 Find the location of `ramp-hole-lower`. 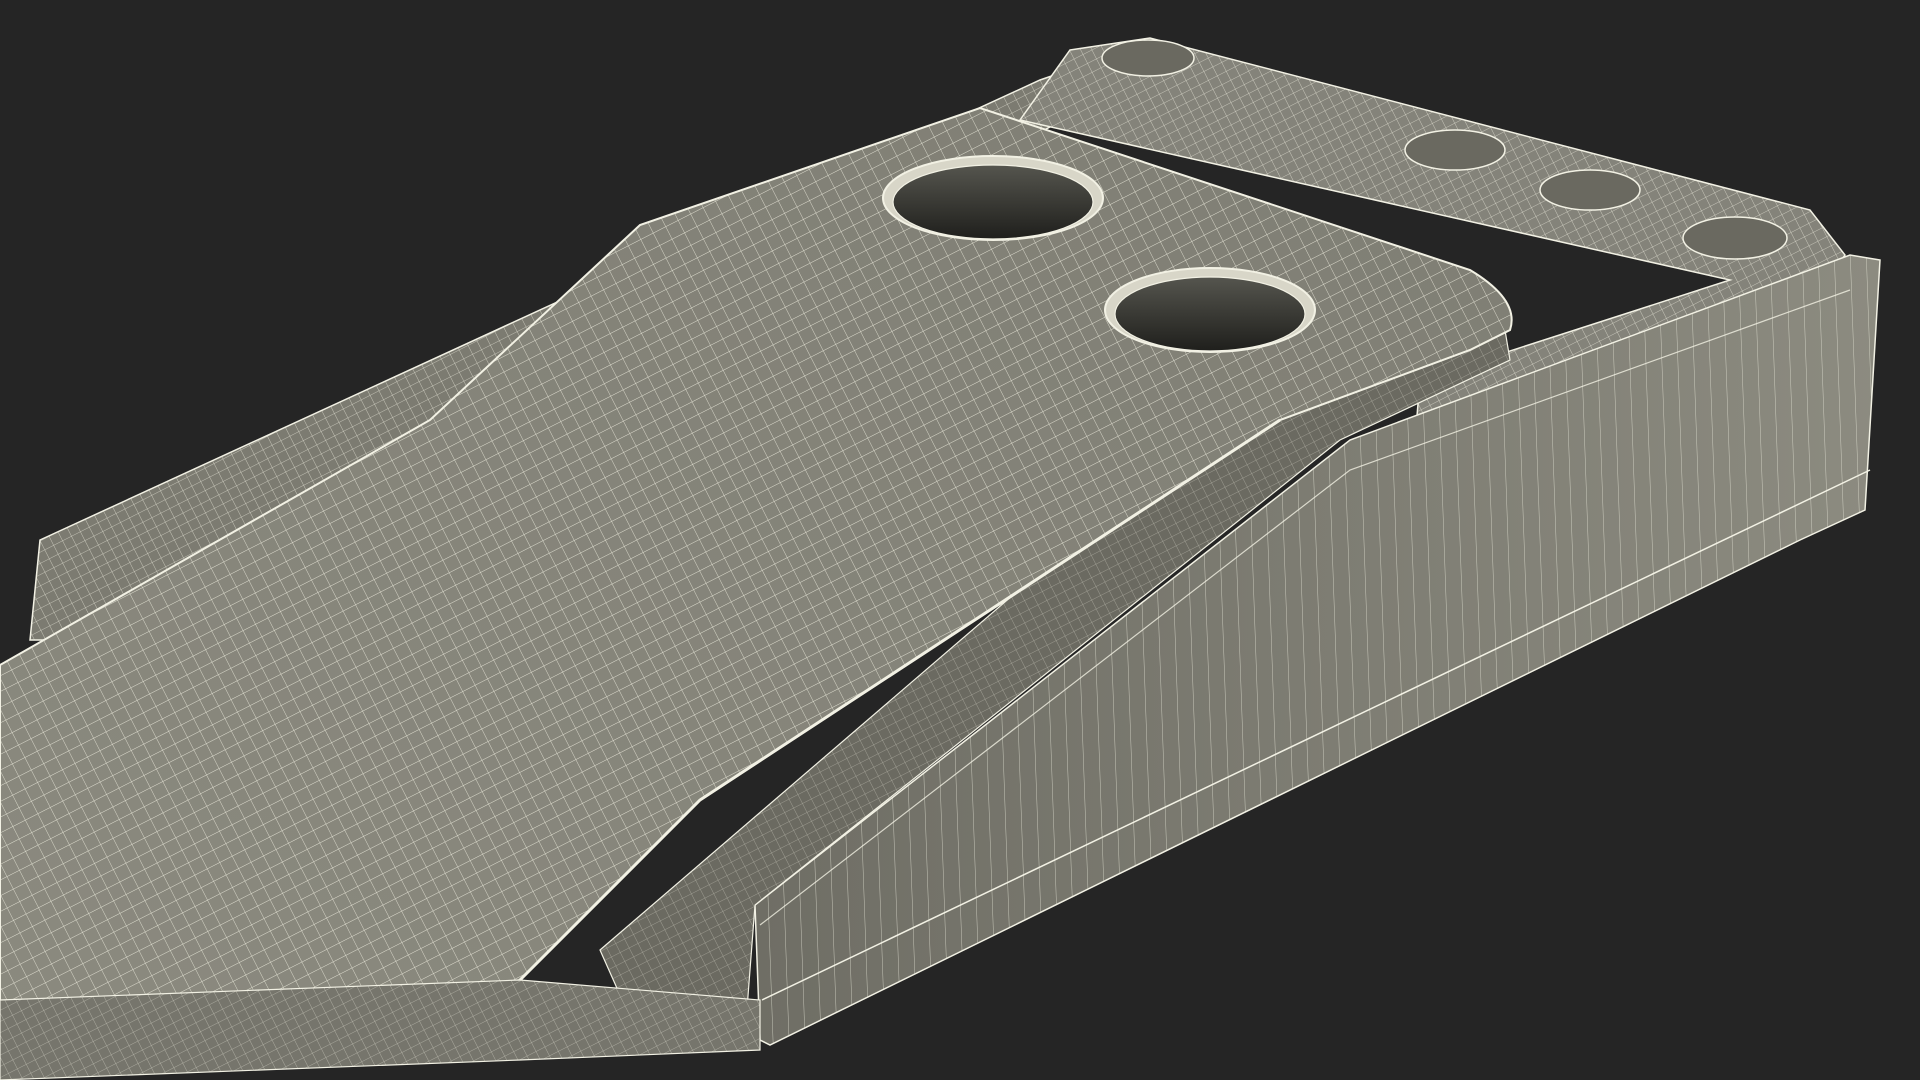

ramp-hole-lower is located at coordinates (1210, 310).